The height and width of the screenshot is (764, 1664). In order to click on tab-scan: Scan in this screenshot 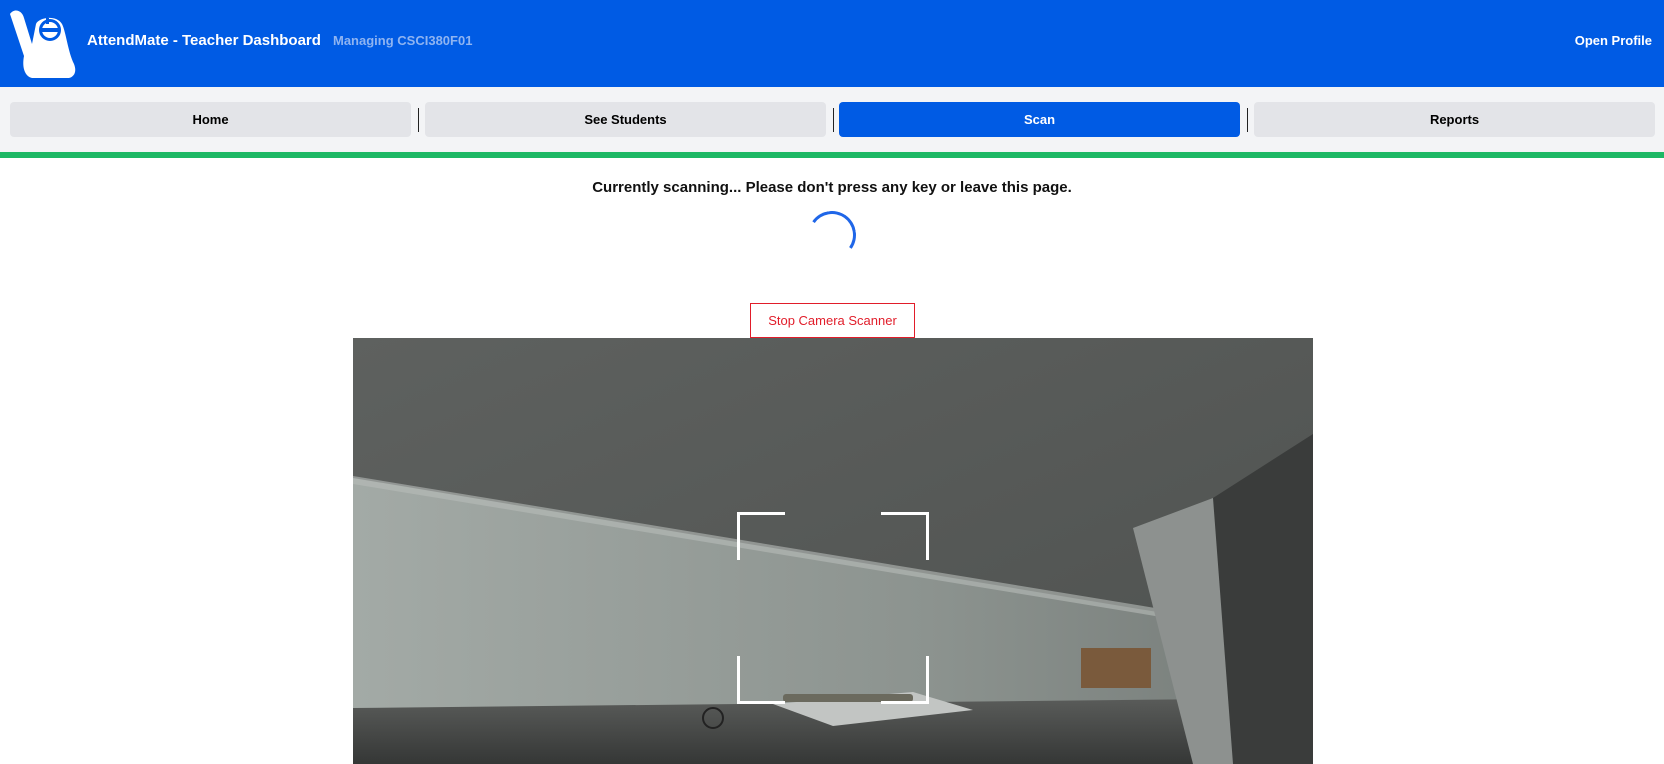, I will do `click(1039, 119)`.